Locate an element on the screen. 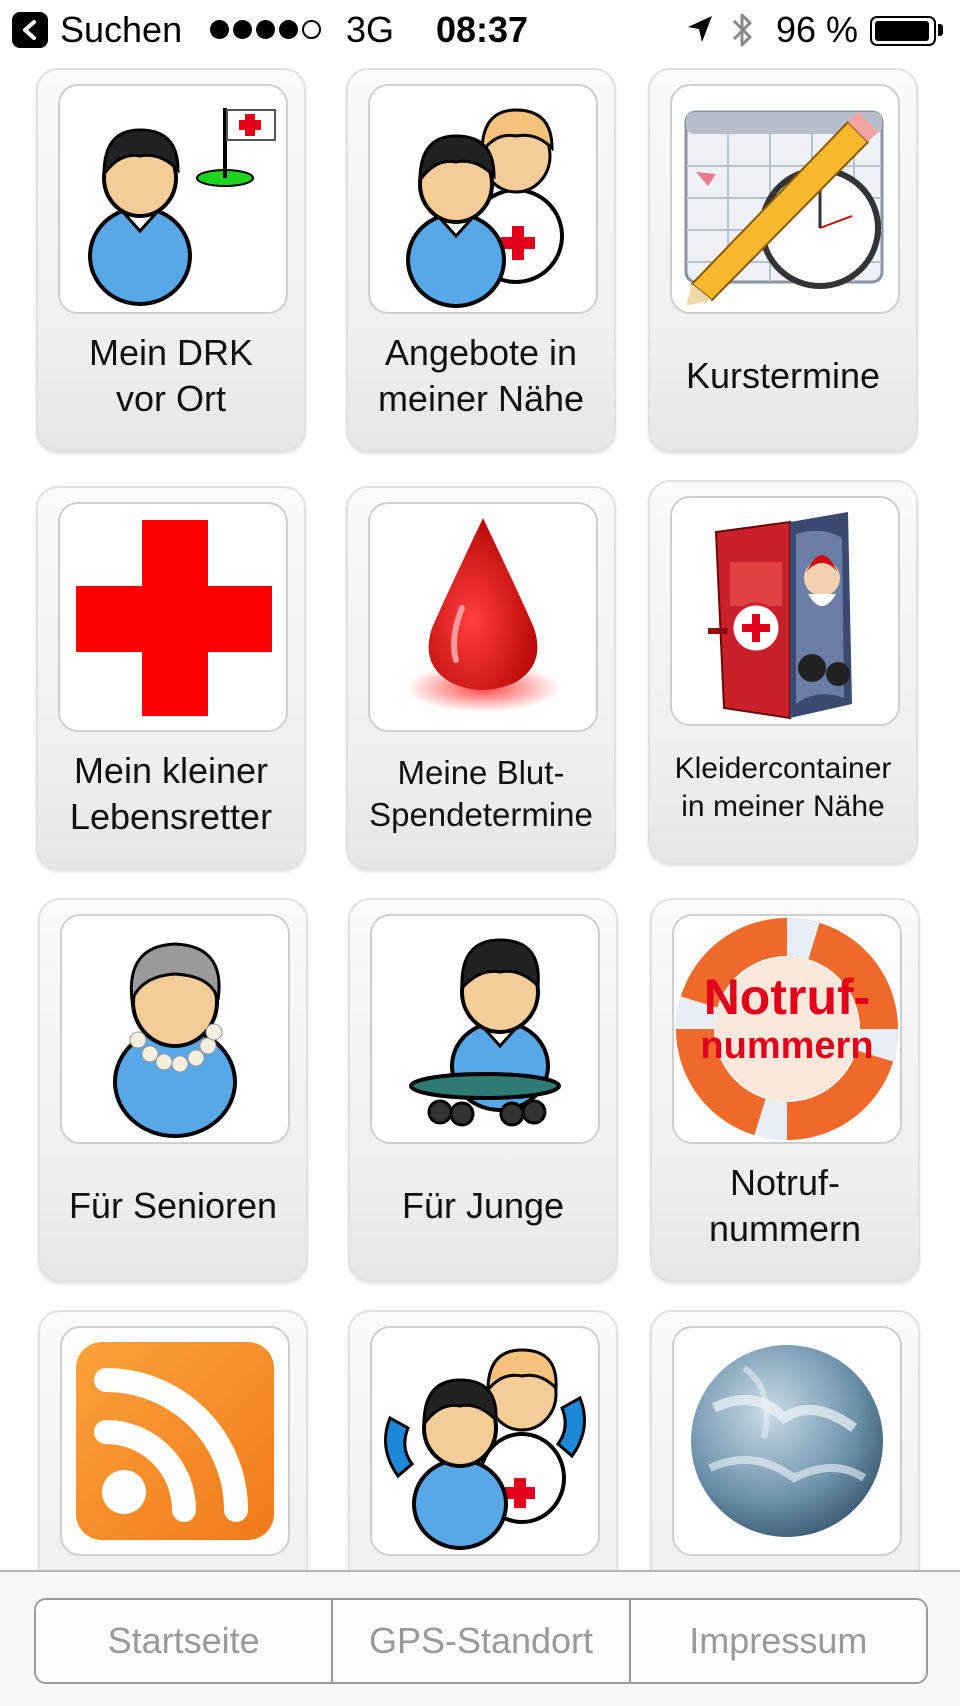  tile-lebensretter: Mein kleiner Lebensretter is located at coordinates (171, 678).